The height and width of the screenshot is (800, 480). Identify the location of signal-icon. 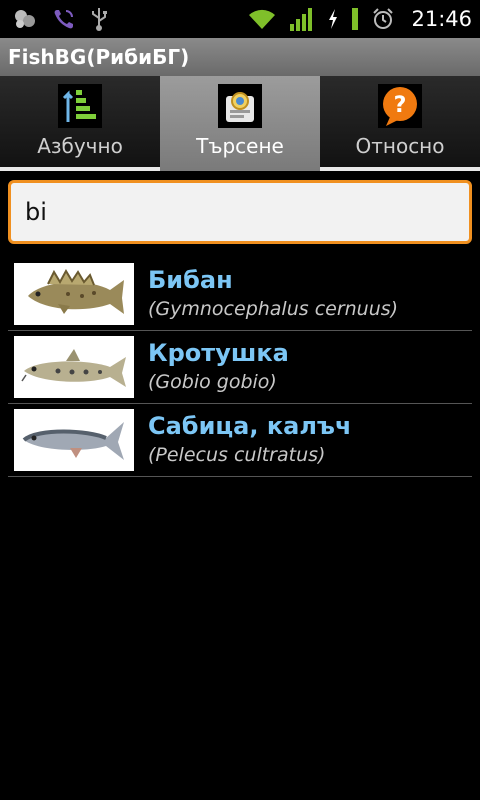
(301, 19).